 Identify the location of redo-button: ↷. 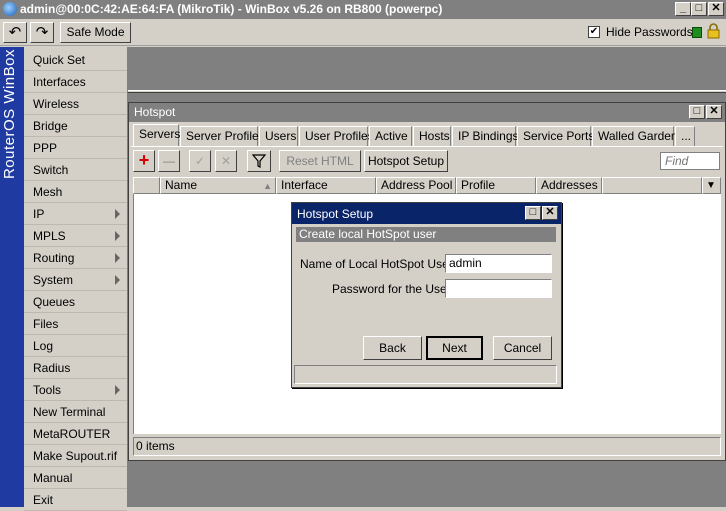
(42, 32).